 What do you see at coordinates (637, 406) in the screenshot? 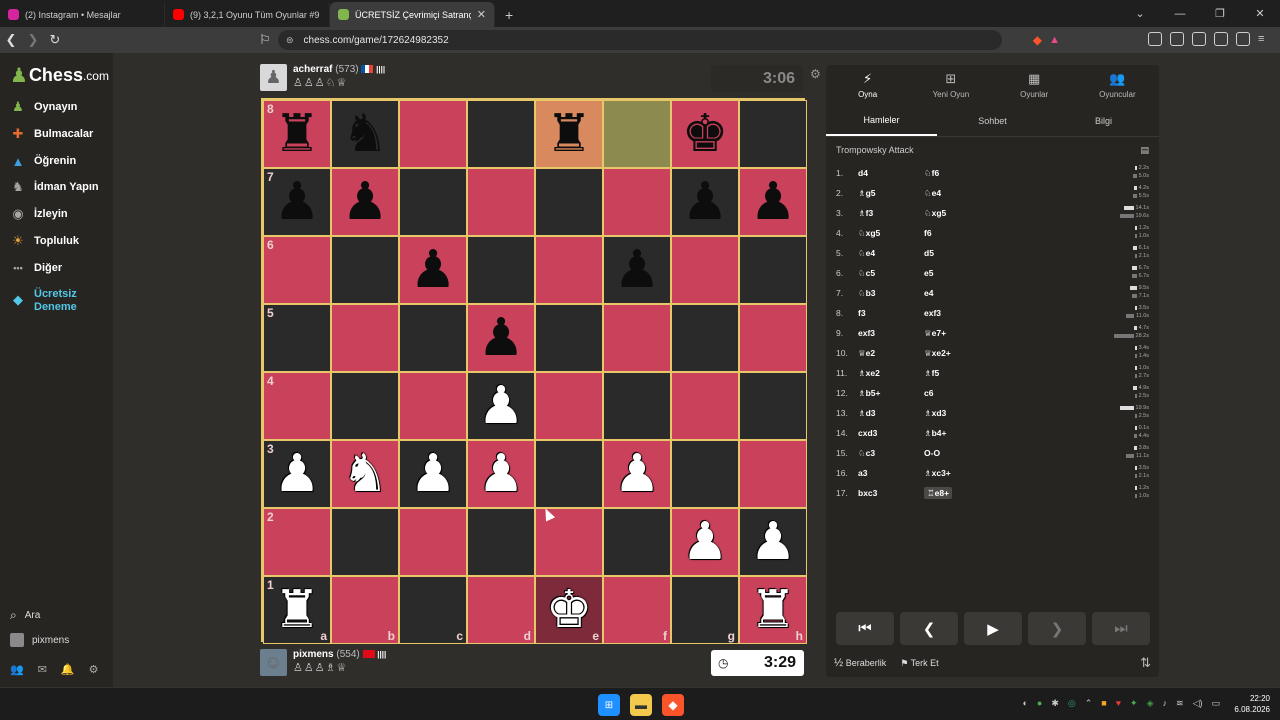
I see `square-f4` at bounding box center [637, 406].